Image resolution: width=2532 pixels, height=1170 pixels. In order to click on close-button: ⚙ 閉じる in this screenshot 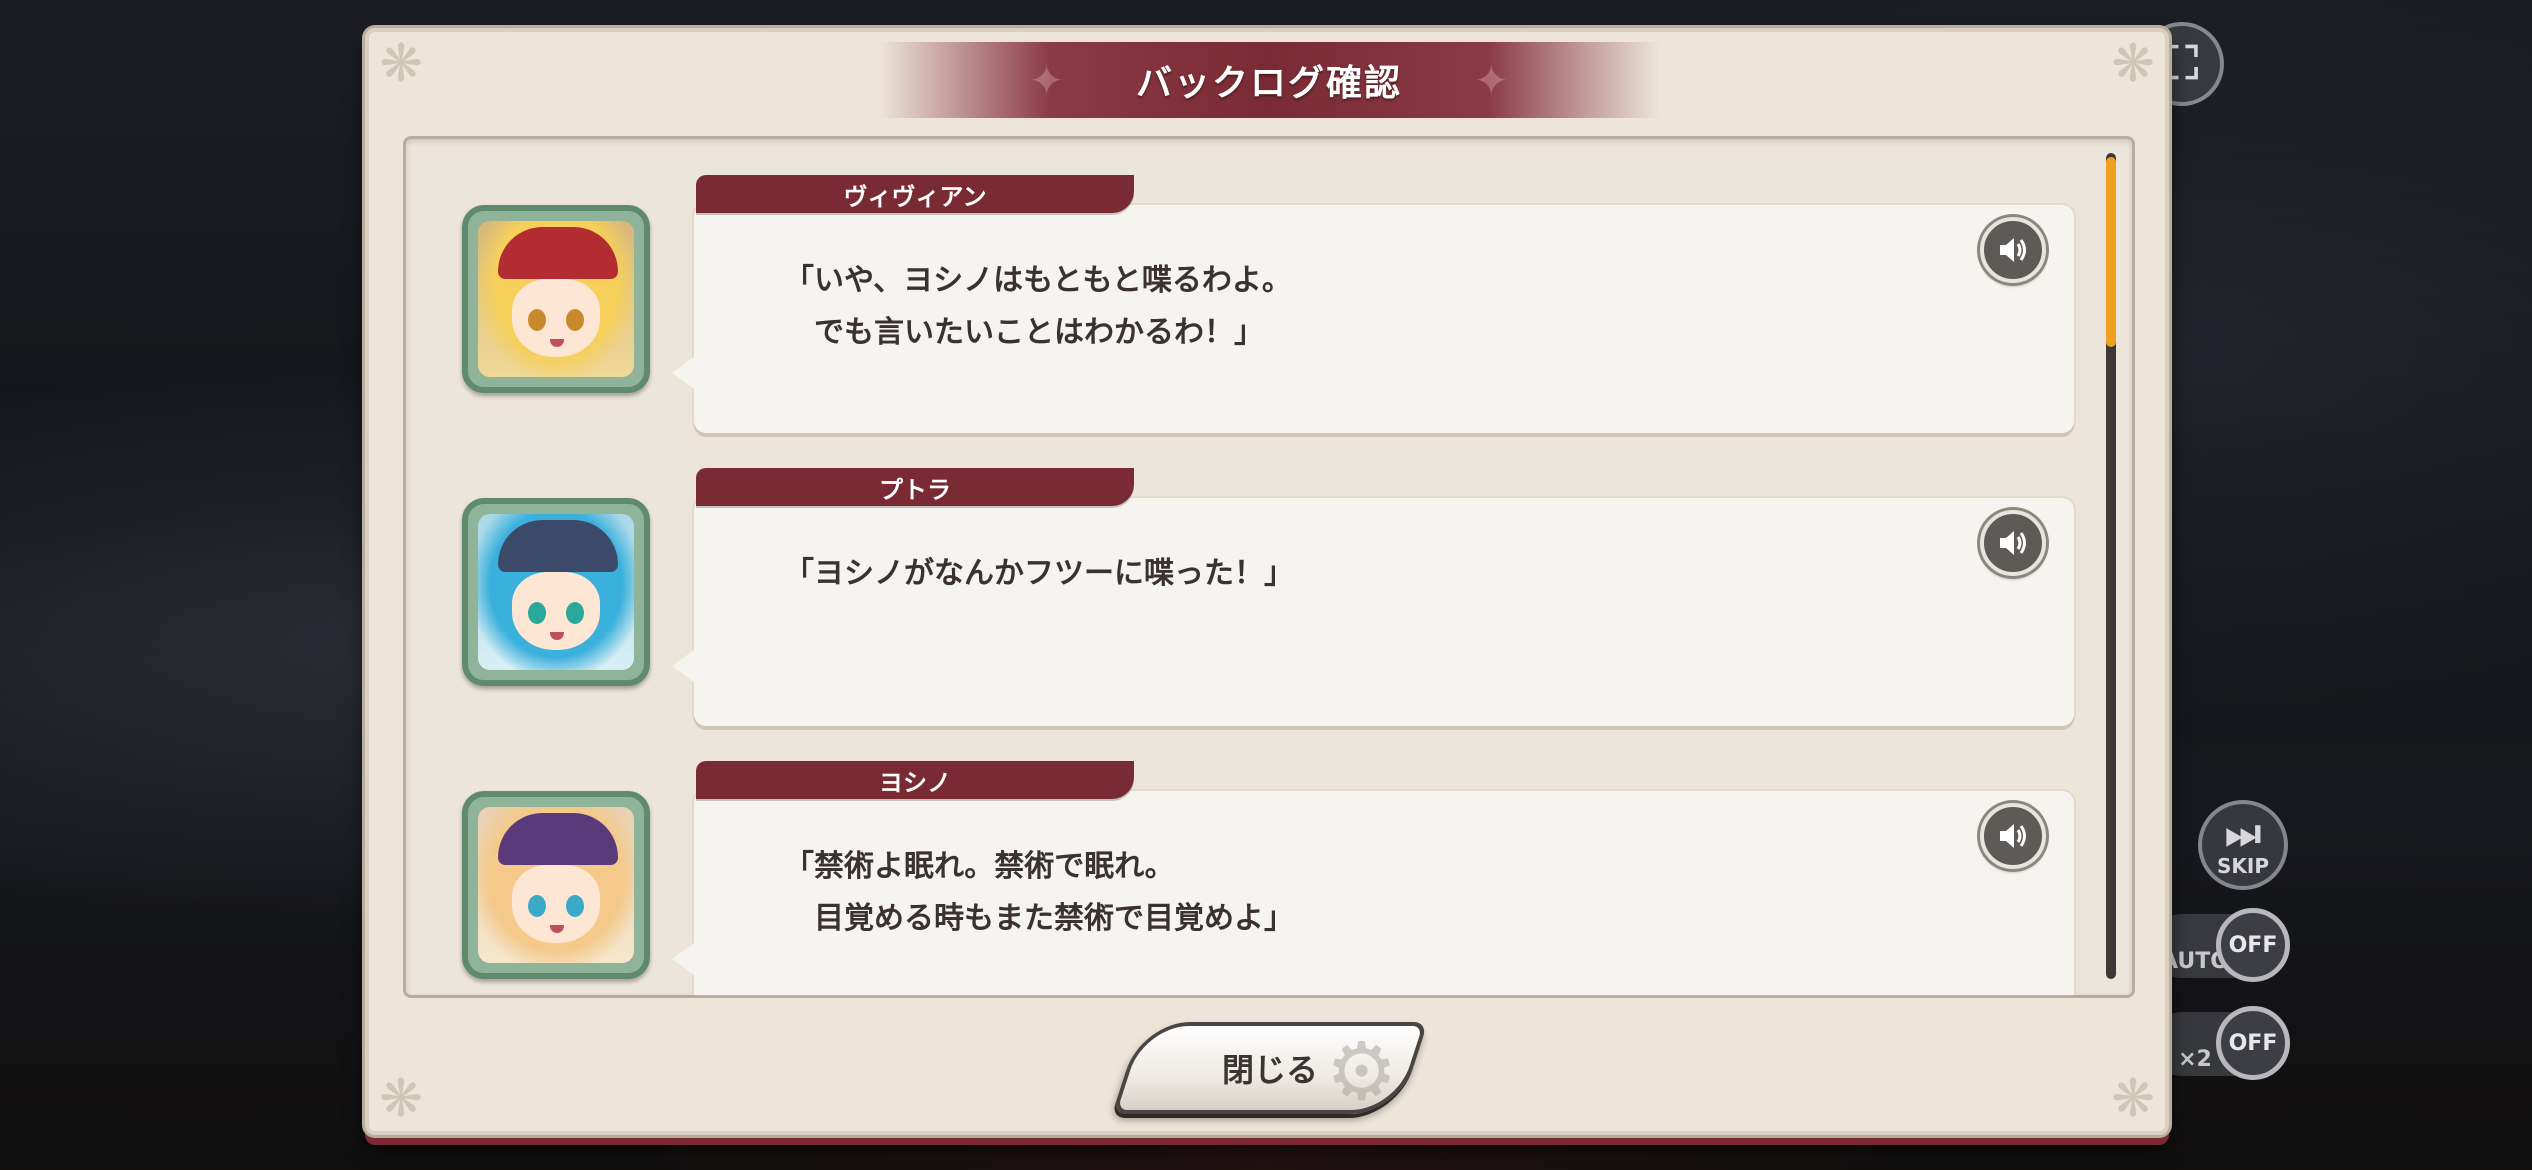, I will do `click(1270, 1068)`.